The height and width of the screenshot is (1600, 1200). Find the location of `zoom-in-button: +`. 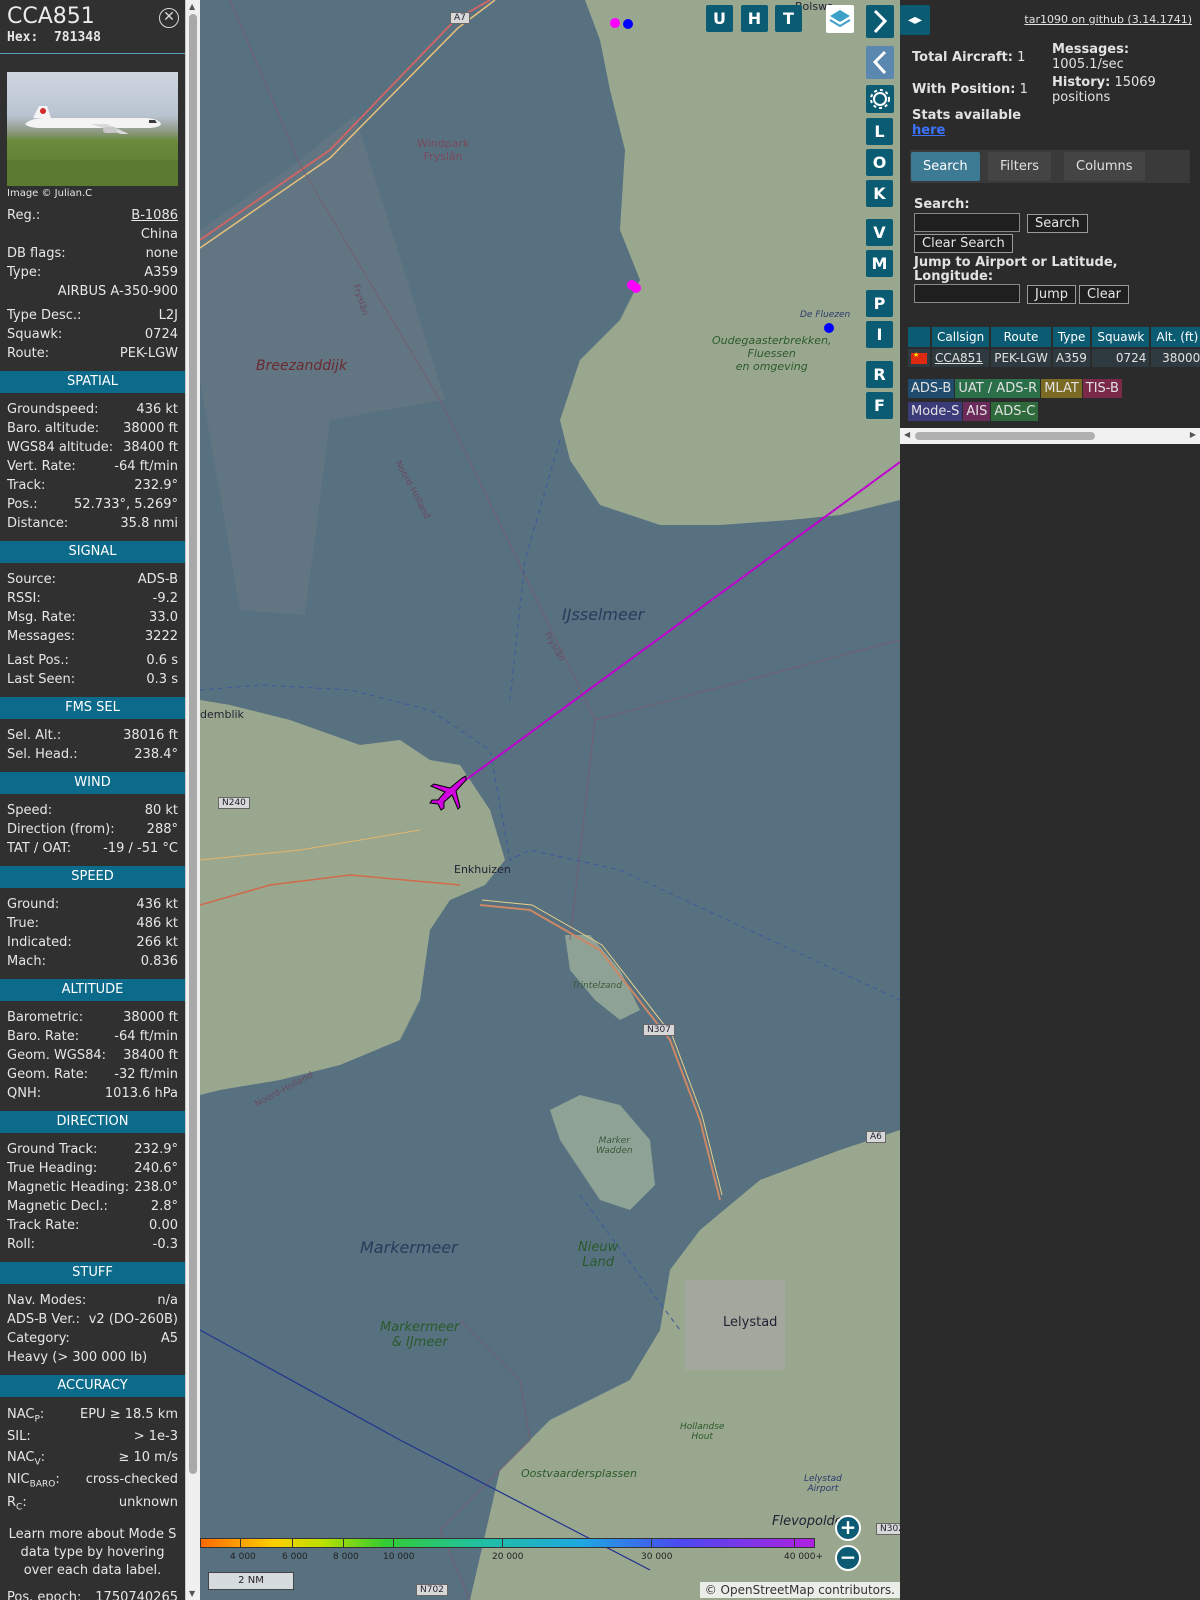

zoom-in-button: + is located at coordinates (848, 1528).